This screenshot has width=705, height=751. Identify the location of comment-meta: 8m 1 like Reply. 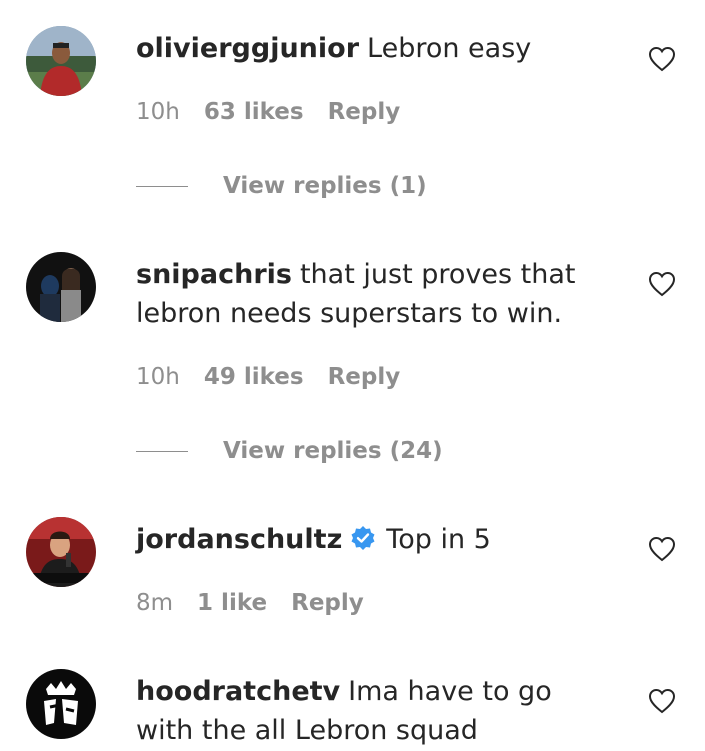
(262, 603).